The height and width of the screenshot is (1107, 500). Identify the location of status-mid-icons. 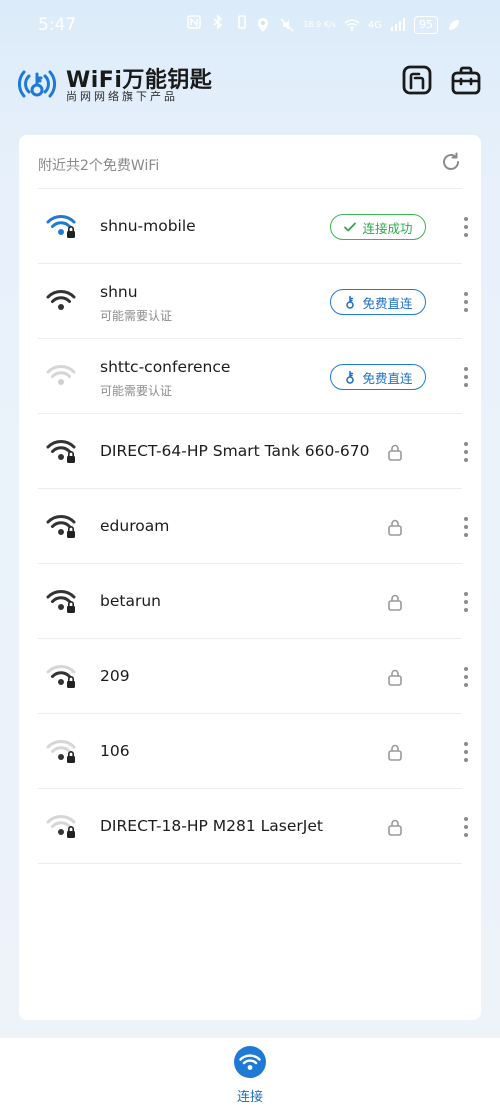
(218, 22).